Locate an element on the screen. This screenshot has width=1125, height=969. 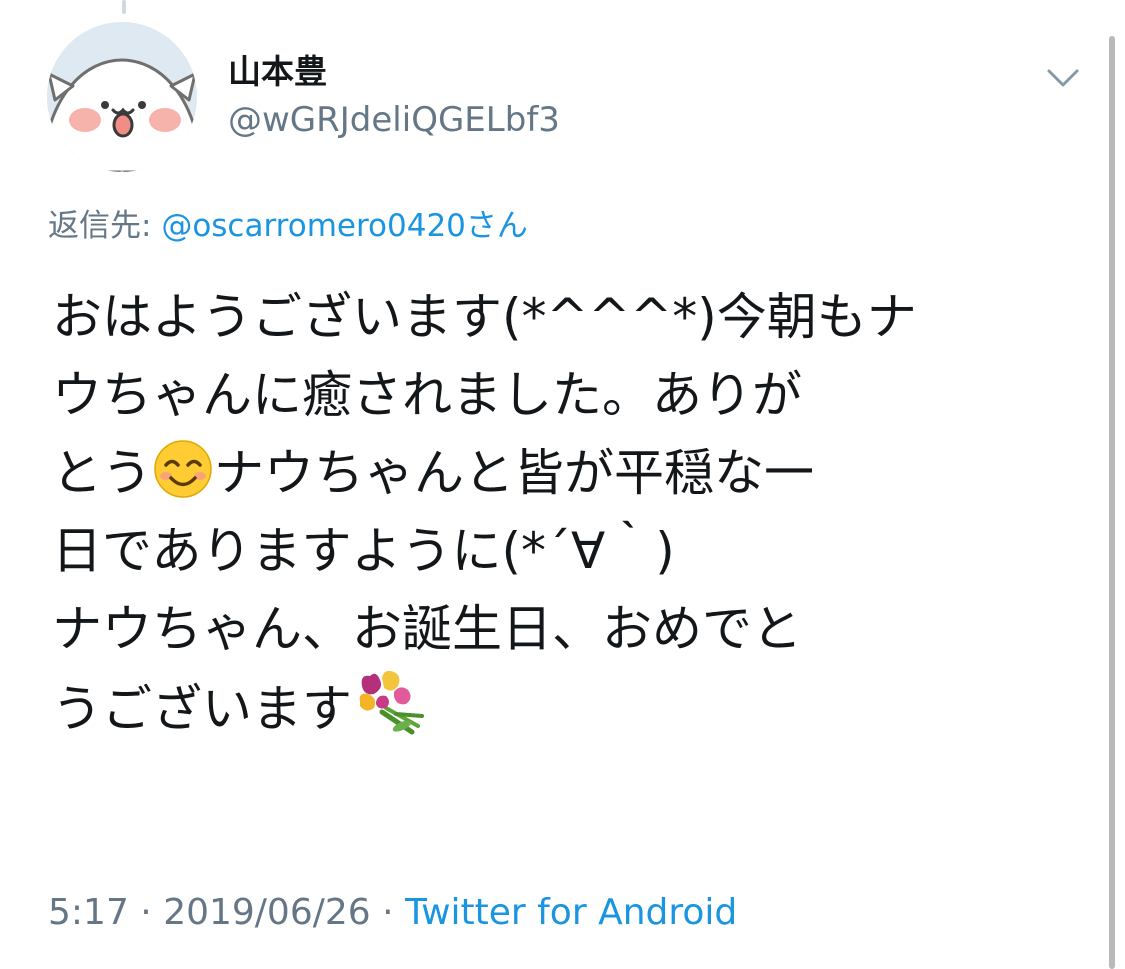
bouquet-emoji-icon is located at coordinates (391, 702).